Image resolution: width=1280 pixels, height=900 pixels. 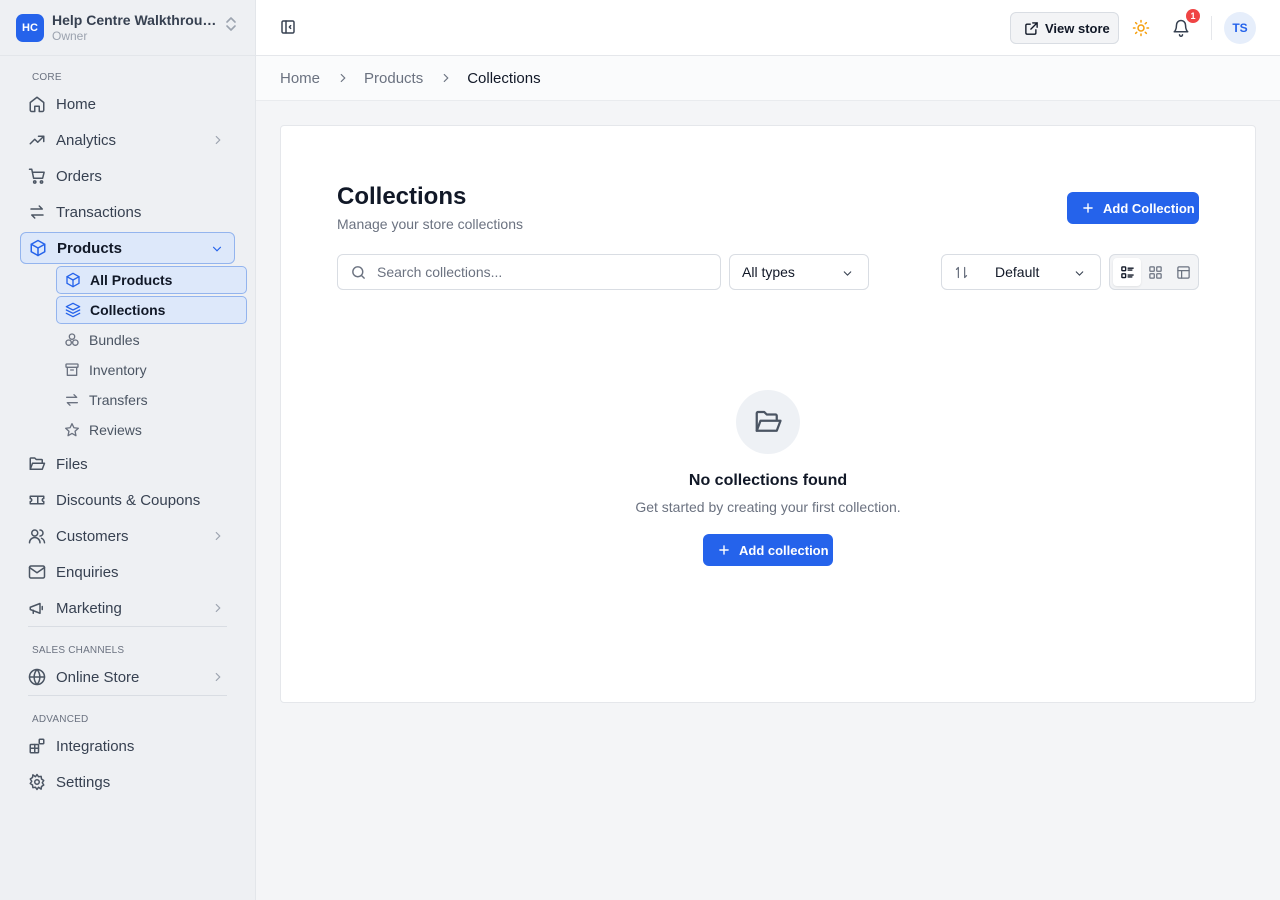 What do you see at coordinates (151, 430) in the screenshot?
I see `sidebar-subitem-reviews: Reviews` at bounding box center [151, 430].